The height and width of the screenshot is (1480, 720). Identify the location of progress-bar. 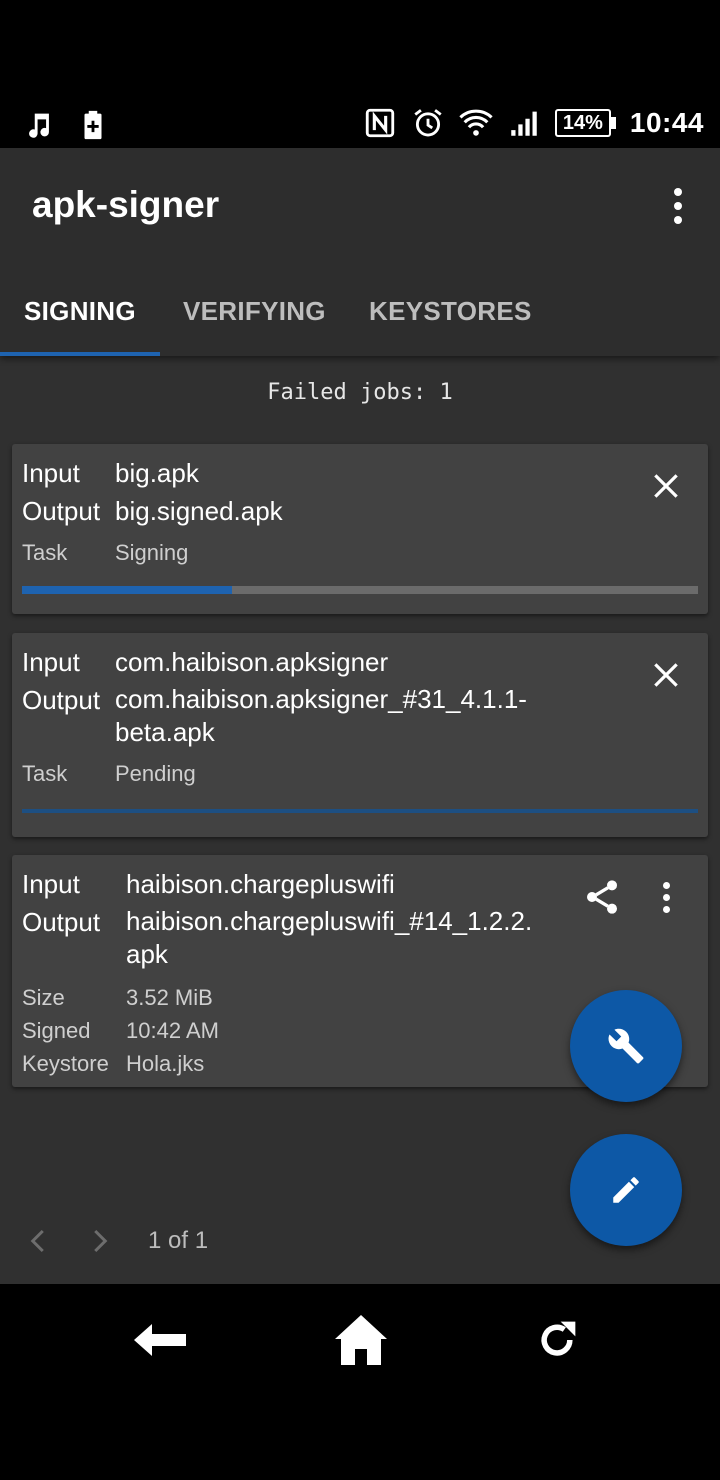
(360, 590).